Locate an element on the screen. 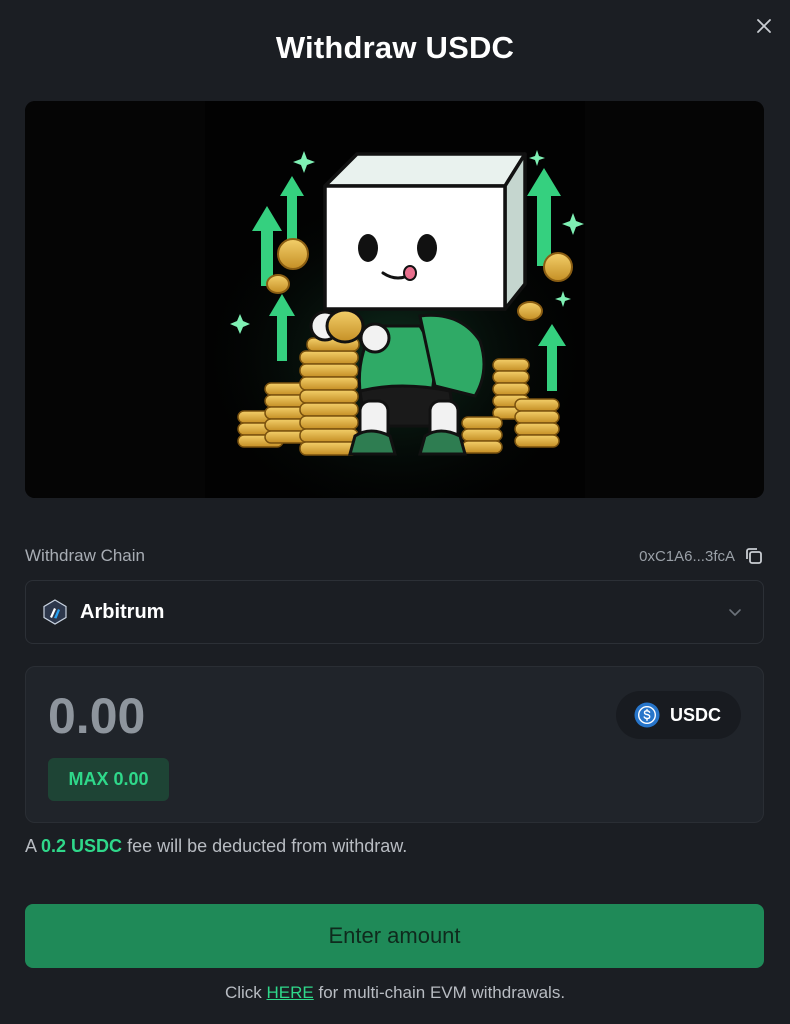 Image resolution: width=790 pixels, height=1024 pixels. token-selector: USDC is located at coordinates (678, 715).